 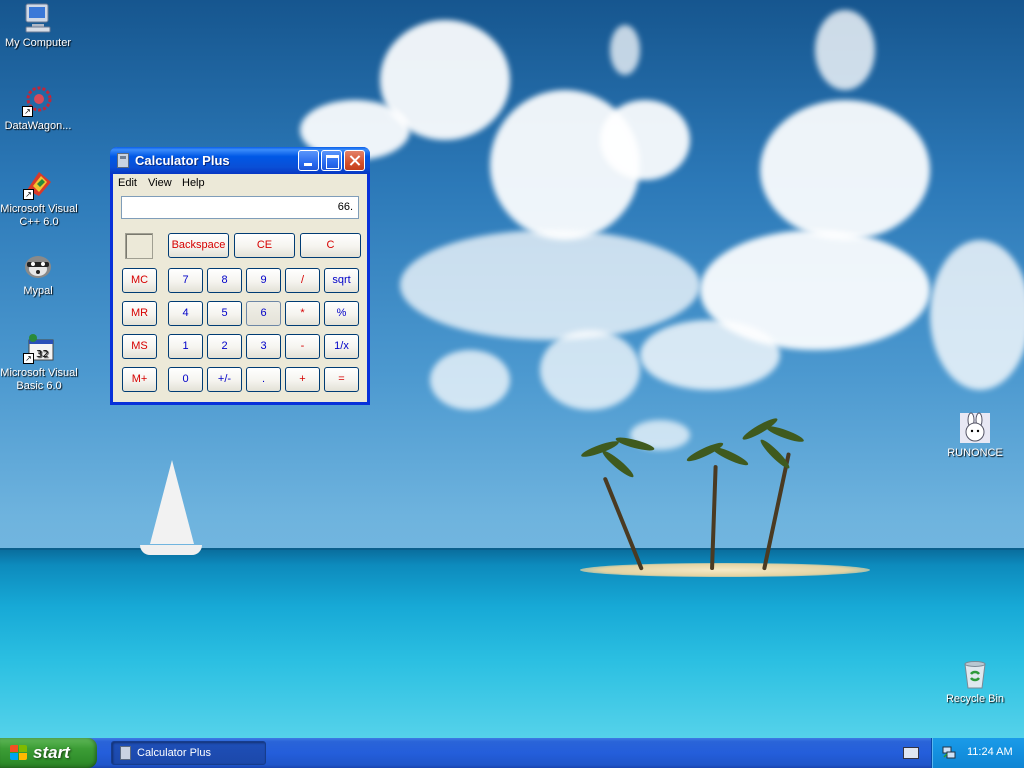 I want to click on visual-cpp-icon: ↗, so click(x=39, y=184).